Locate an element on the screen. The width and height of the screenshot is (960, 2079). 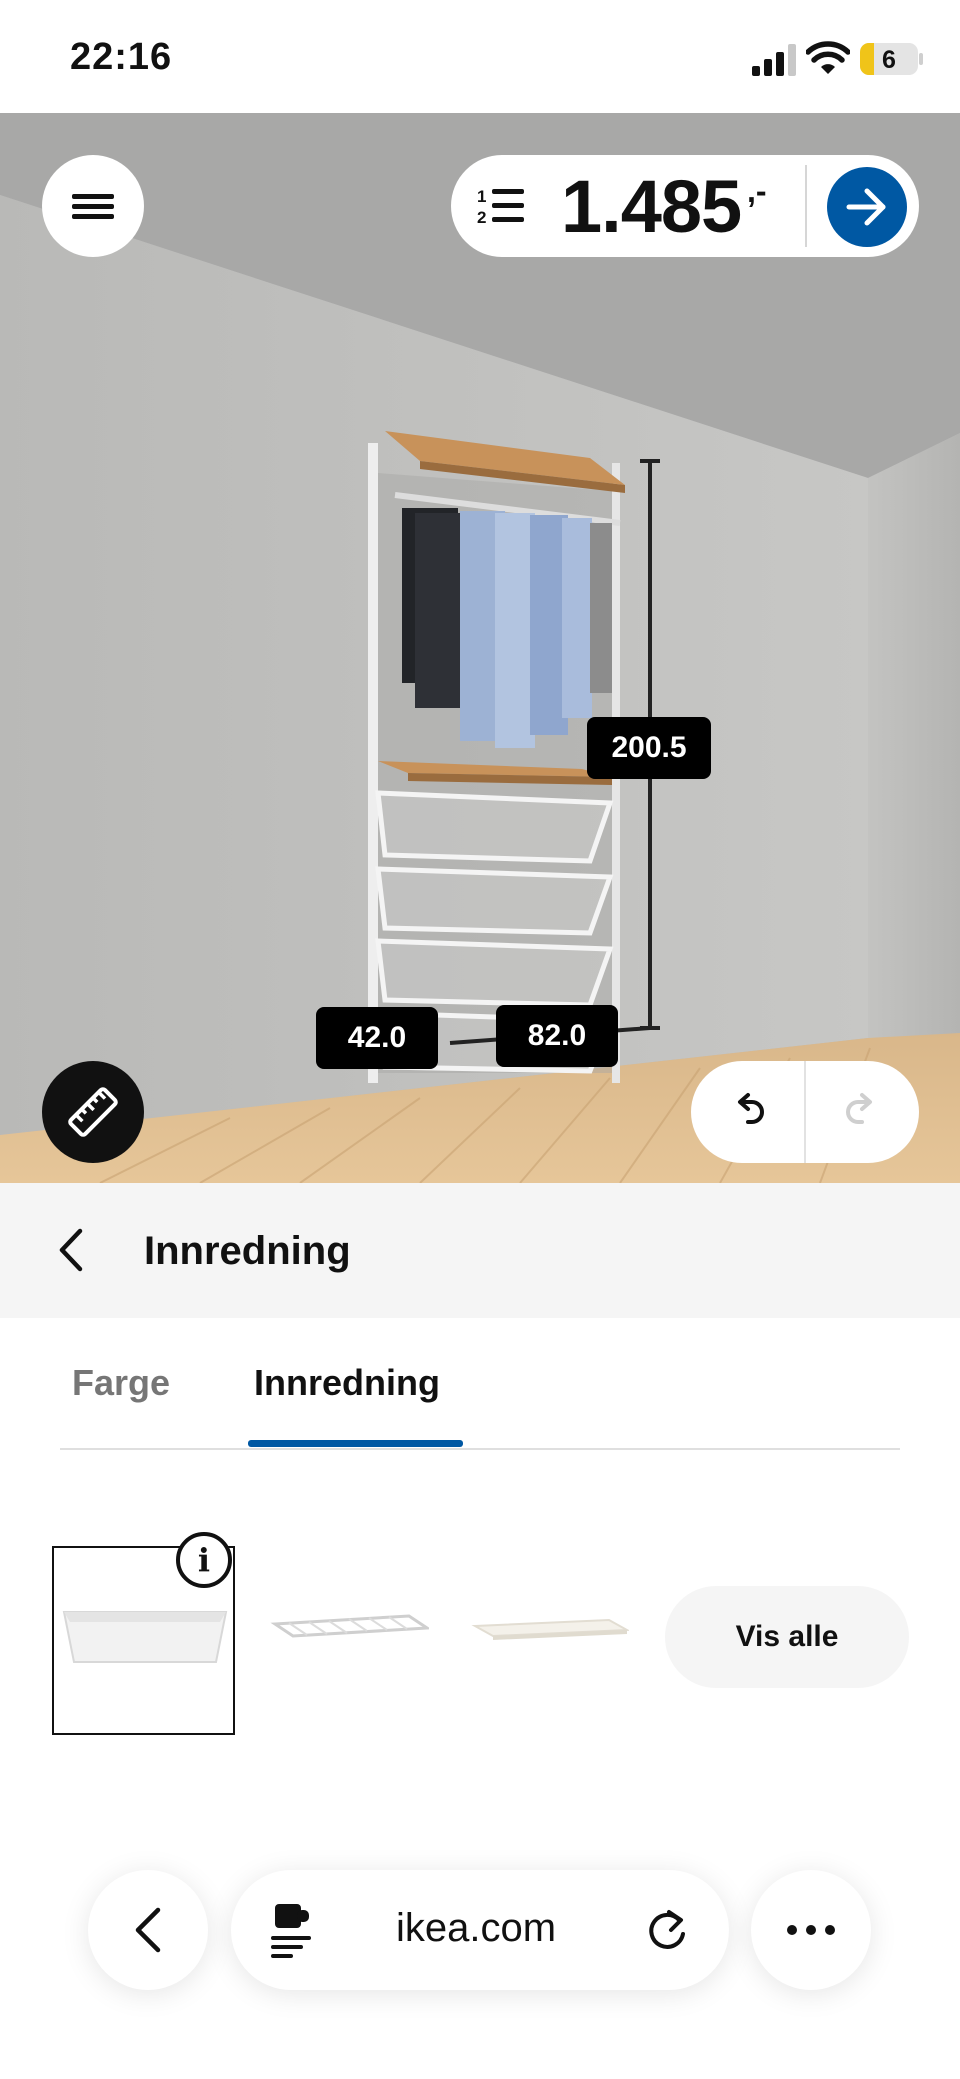
hamburger-menu-icon is located at coordinates (93, 206).